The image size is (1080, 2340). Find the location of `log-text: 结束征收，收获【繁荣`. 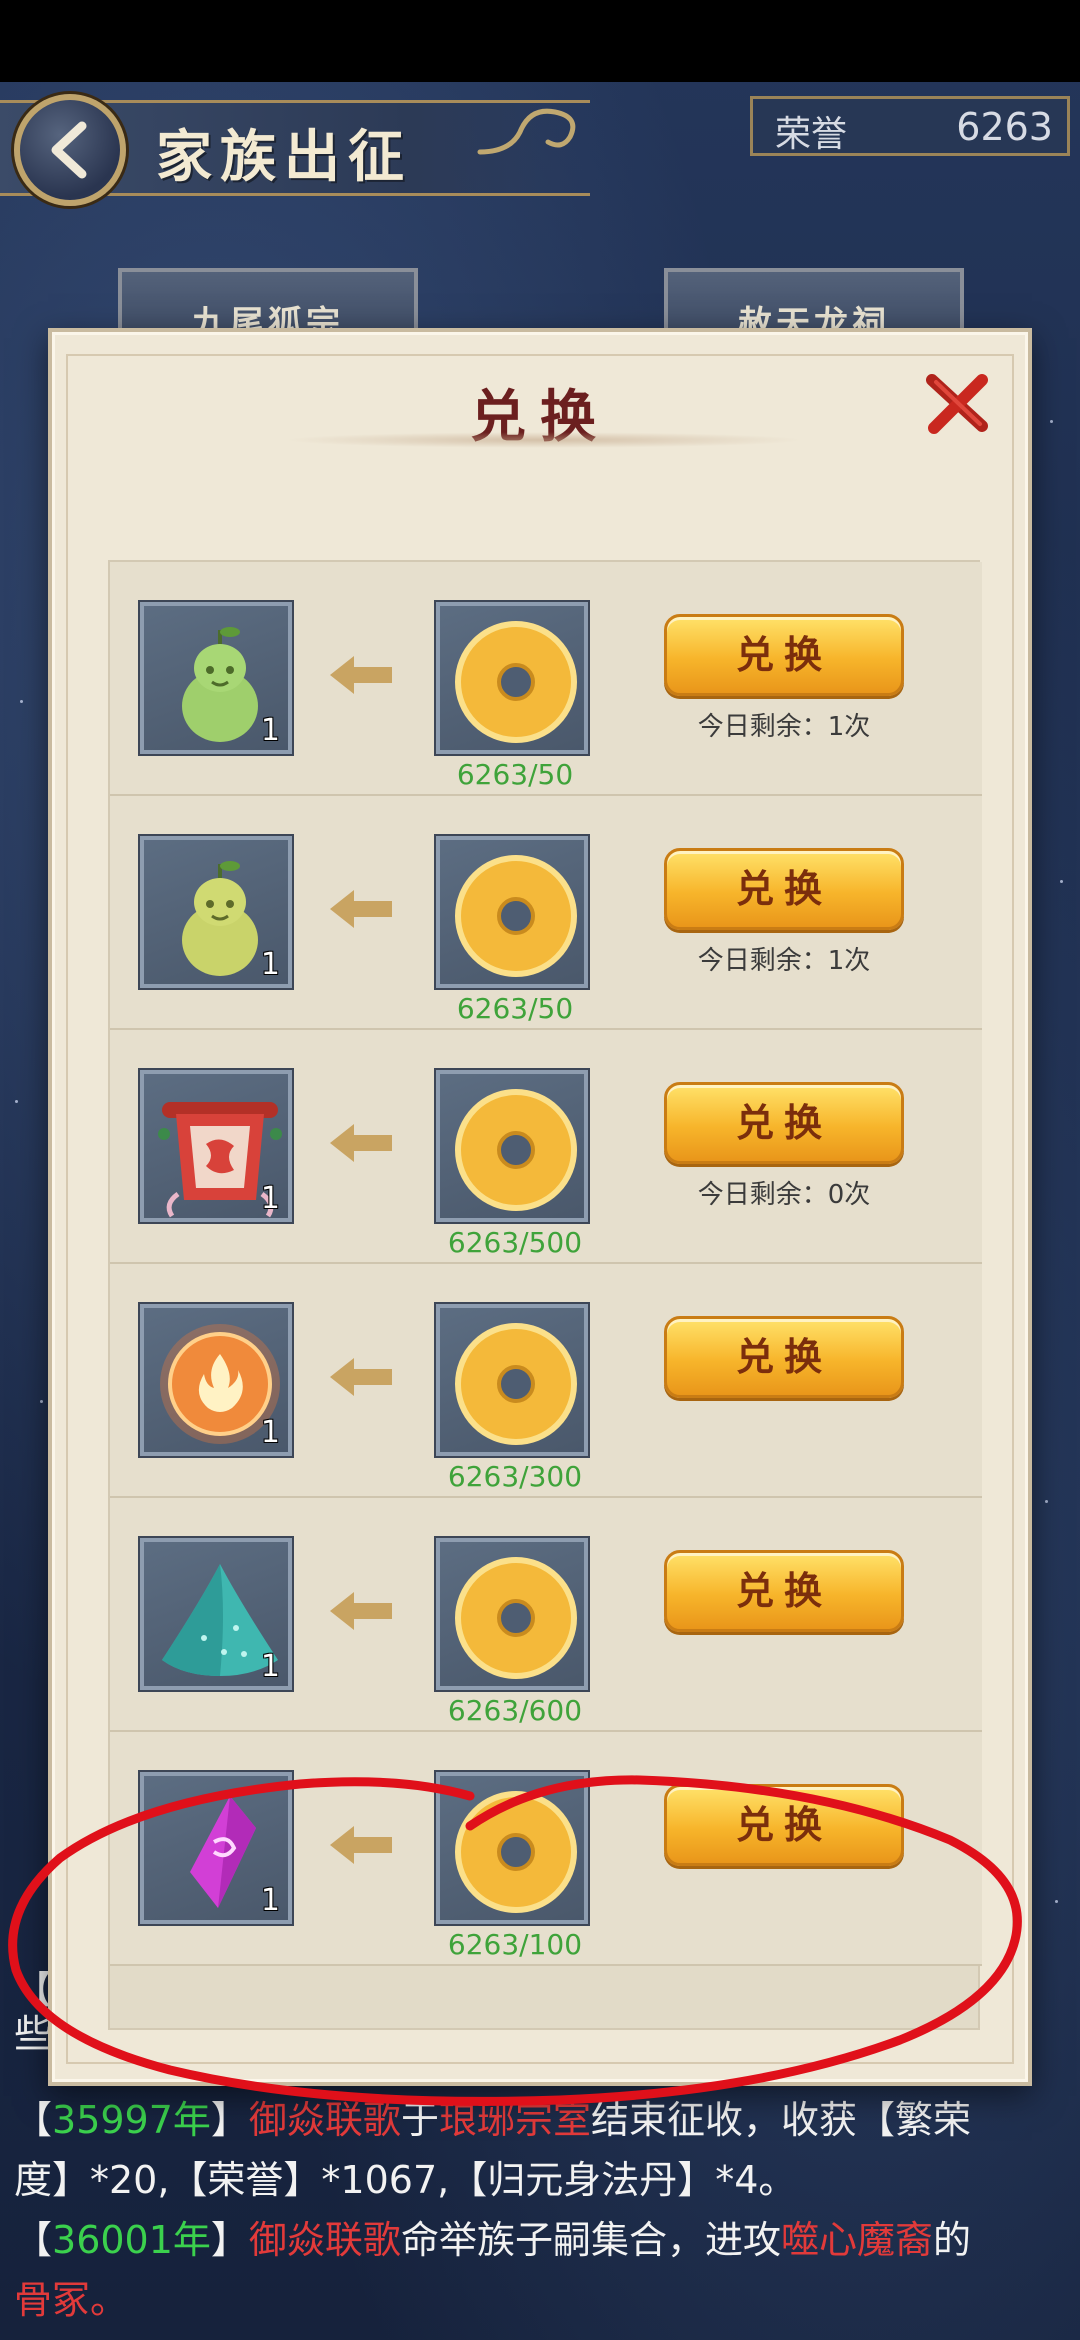

log-text: 结束征收，收获【繁荣 is located at coordinates (780, 2120).